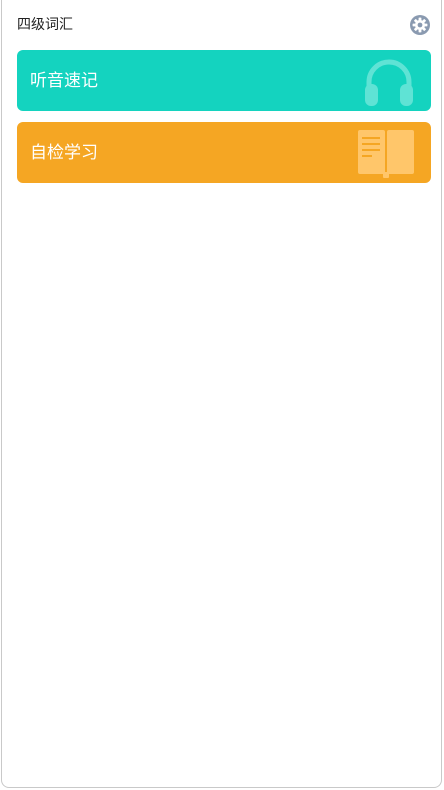 The image size is (444, 790). Describe the element at coordinates (420, 25) in the screenshot. I see `gear-icon` at that location.